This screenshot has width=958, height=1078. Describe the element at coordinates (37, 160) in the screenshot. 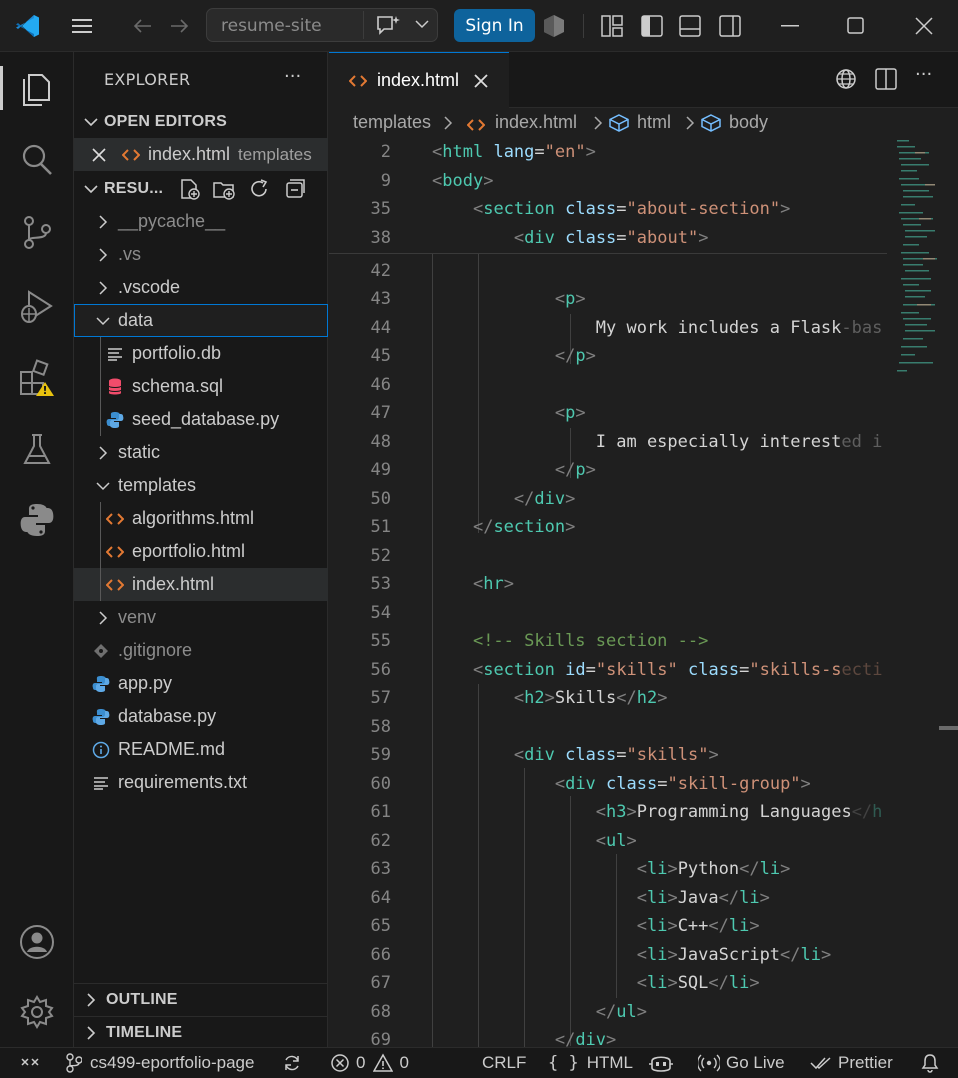

I see `search-icon` at that location.